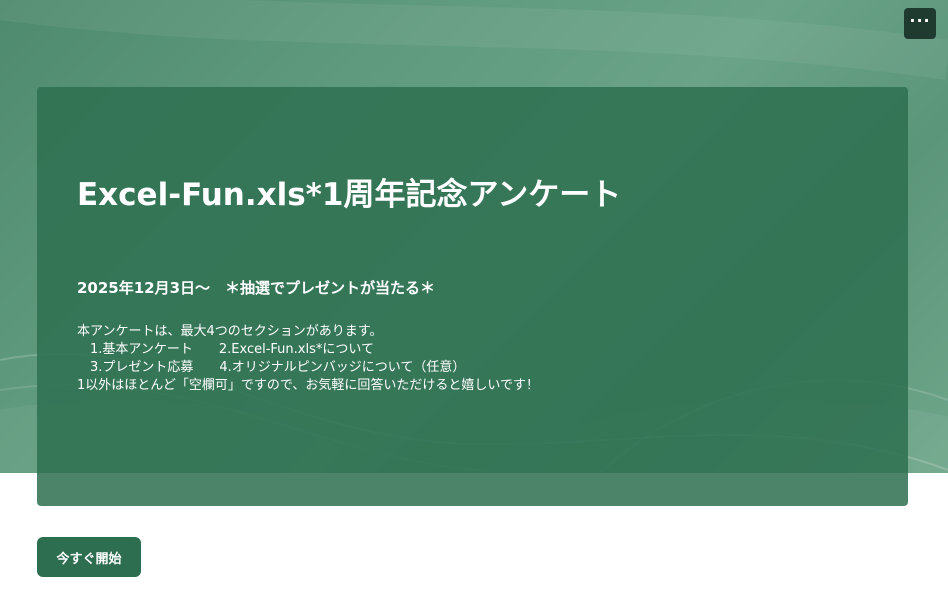  Describe the element at coordinates (920, 20) in the screenshot. I see `more-horizontal-icon: ···` at that location.